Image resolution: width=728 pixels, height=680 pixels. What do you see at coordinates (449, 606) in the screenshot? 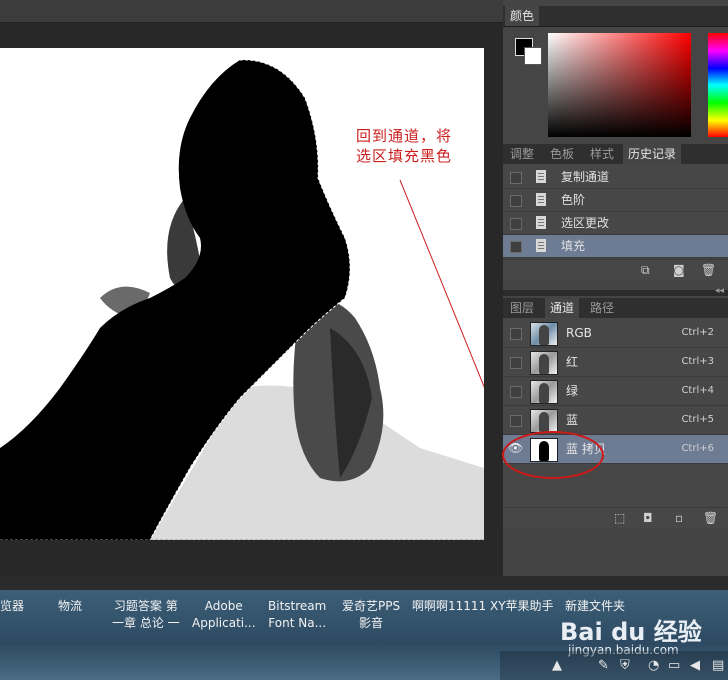
I see `taskbar-item: 啊啊啊11111` at bounding box center [449, 606].